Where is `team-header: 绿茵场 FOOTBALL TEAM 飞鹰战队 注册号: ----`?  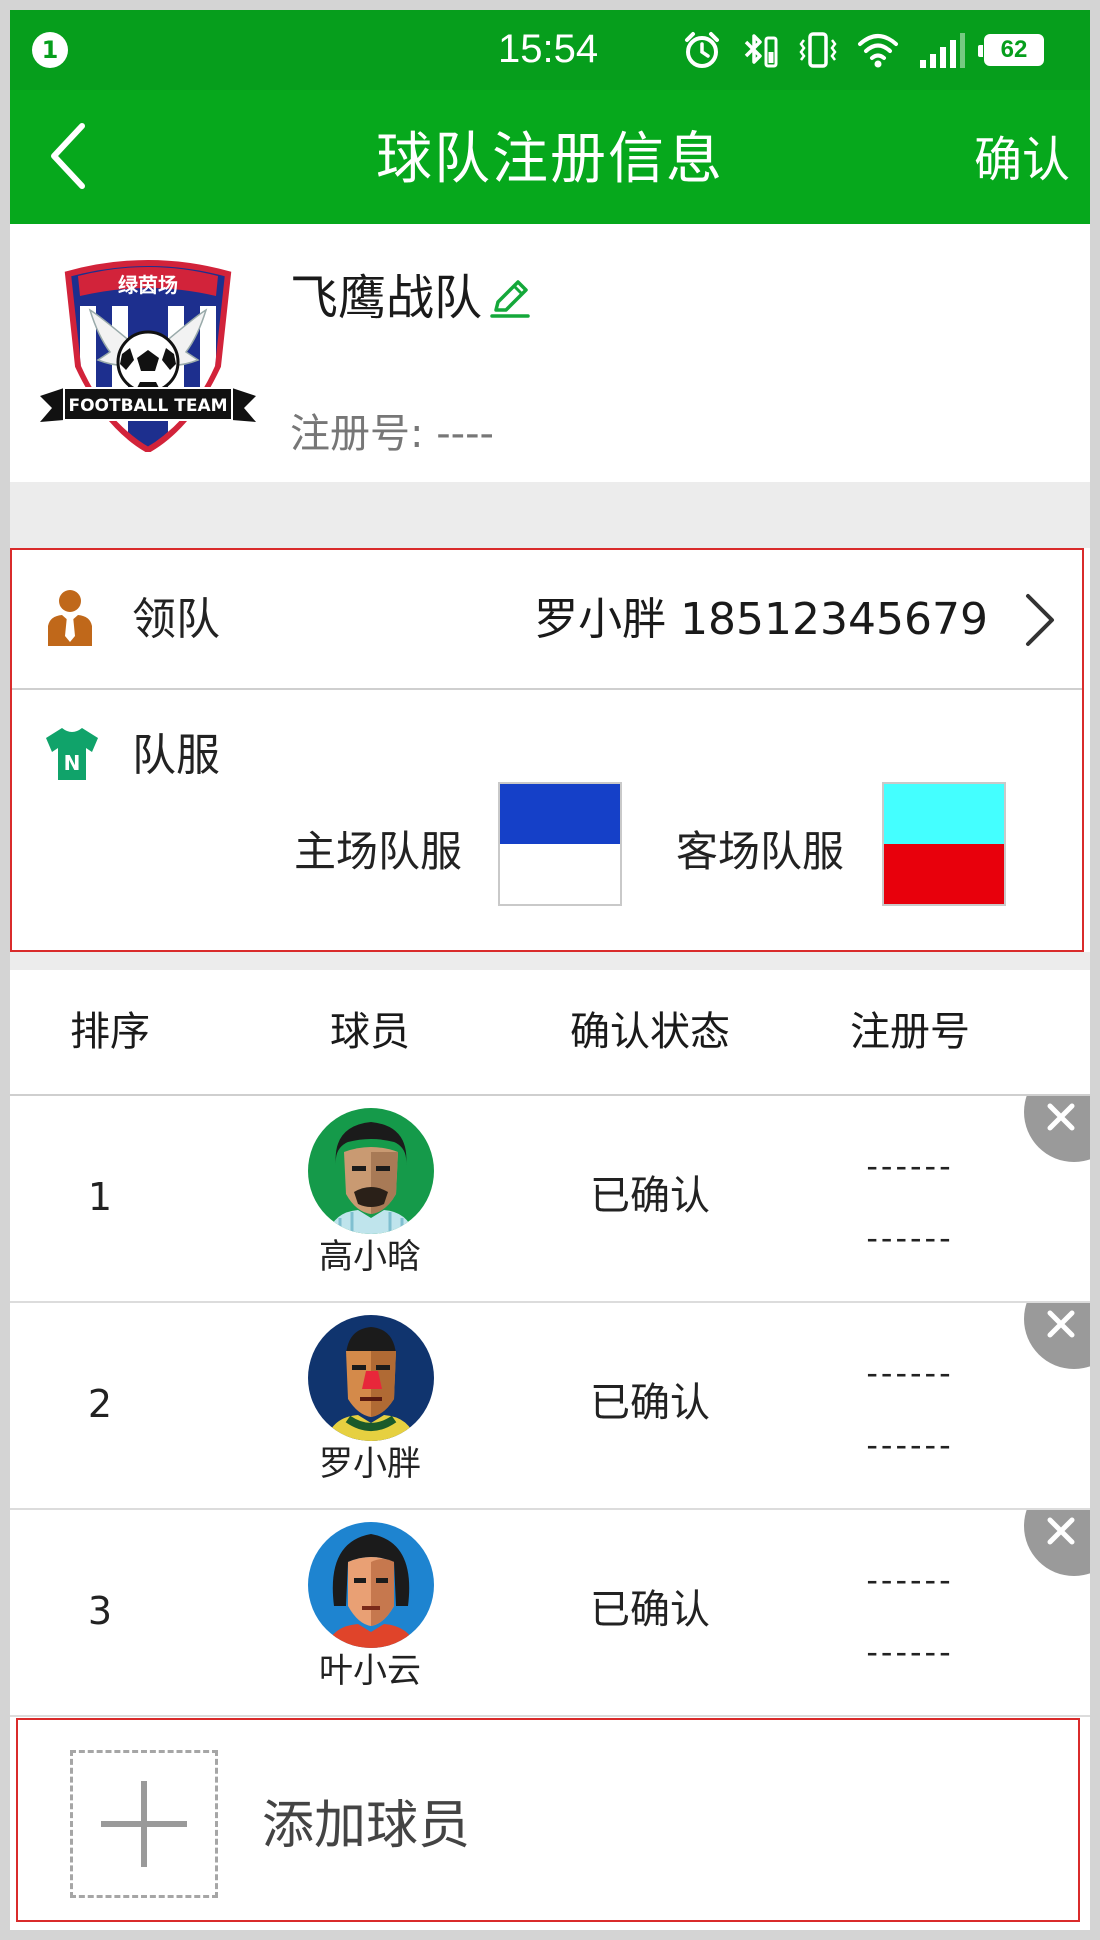 team-header: 绿茵场 FOOTBALL TEAM 飞鹰战队 注册号: ---- is located at coordinates (550, 353).